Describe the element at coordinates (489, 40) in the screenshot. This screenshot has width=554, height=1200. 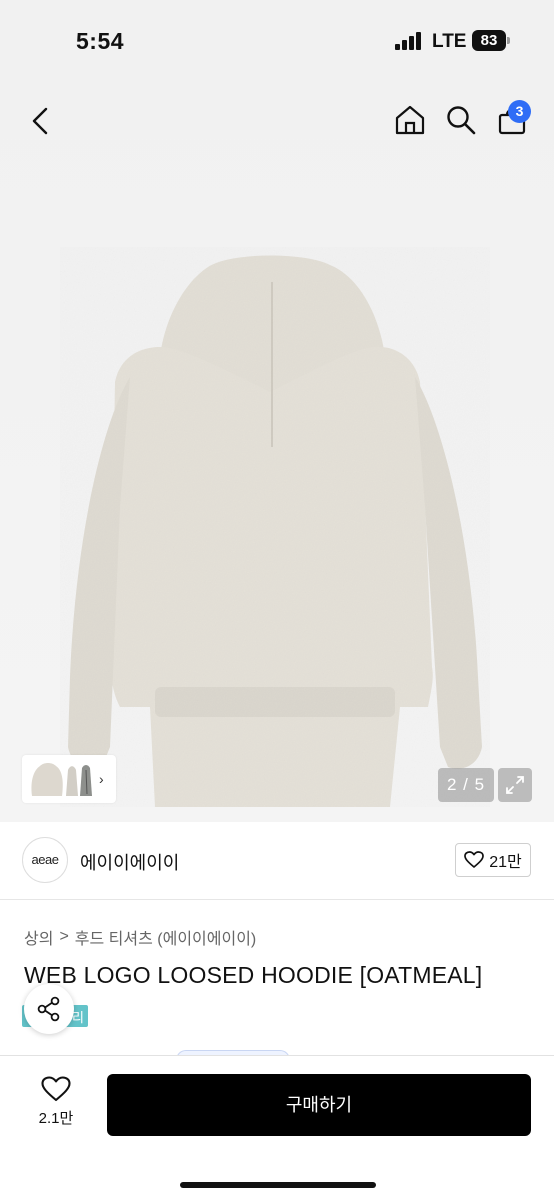
I see `battery-icon: 83` at that location.